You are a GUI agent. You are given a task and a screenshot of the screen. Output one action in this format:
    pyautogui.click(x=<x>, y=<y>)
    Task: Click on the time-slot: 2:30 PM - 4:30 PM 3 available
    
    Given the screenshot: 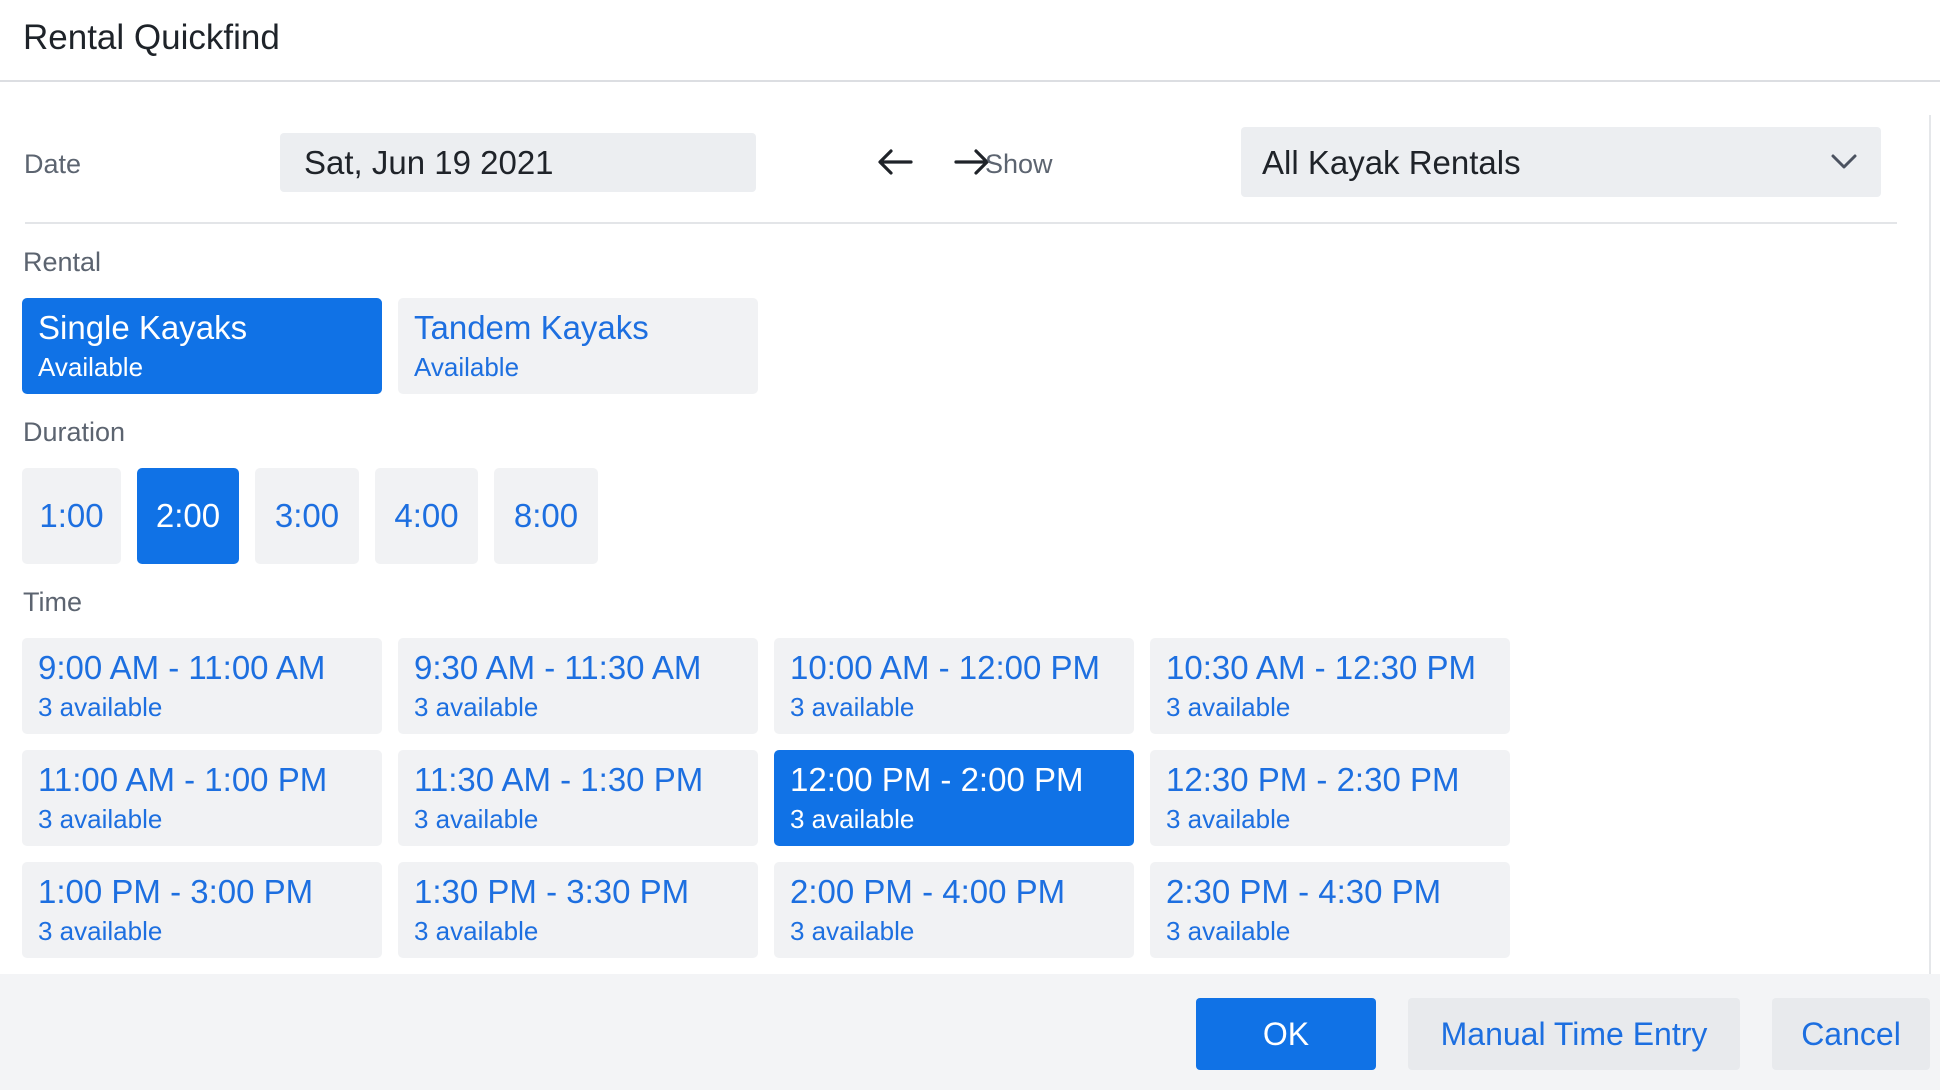 What is the action you would take?
    pyautogui.click(x=1330, y=910)
    